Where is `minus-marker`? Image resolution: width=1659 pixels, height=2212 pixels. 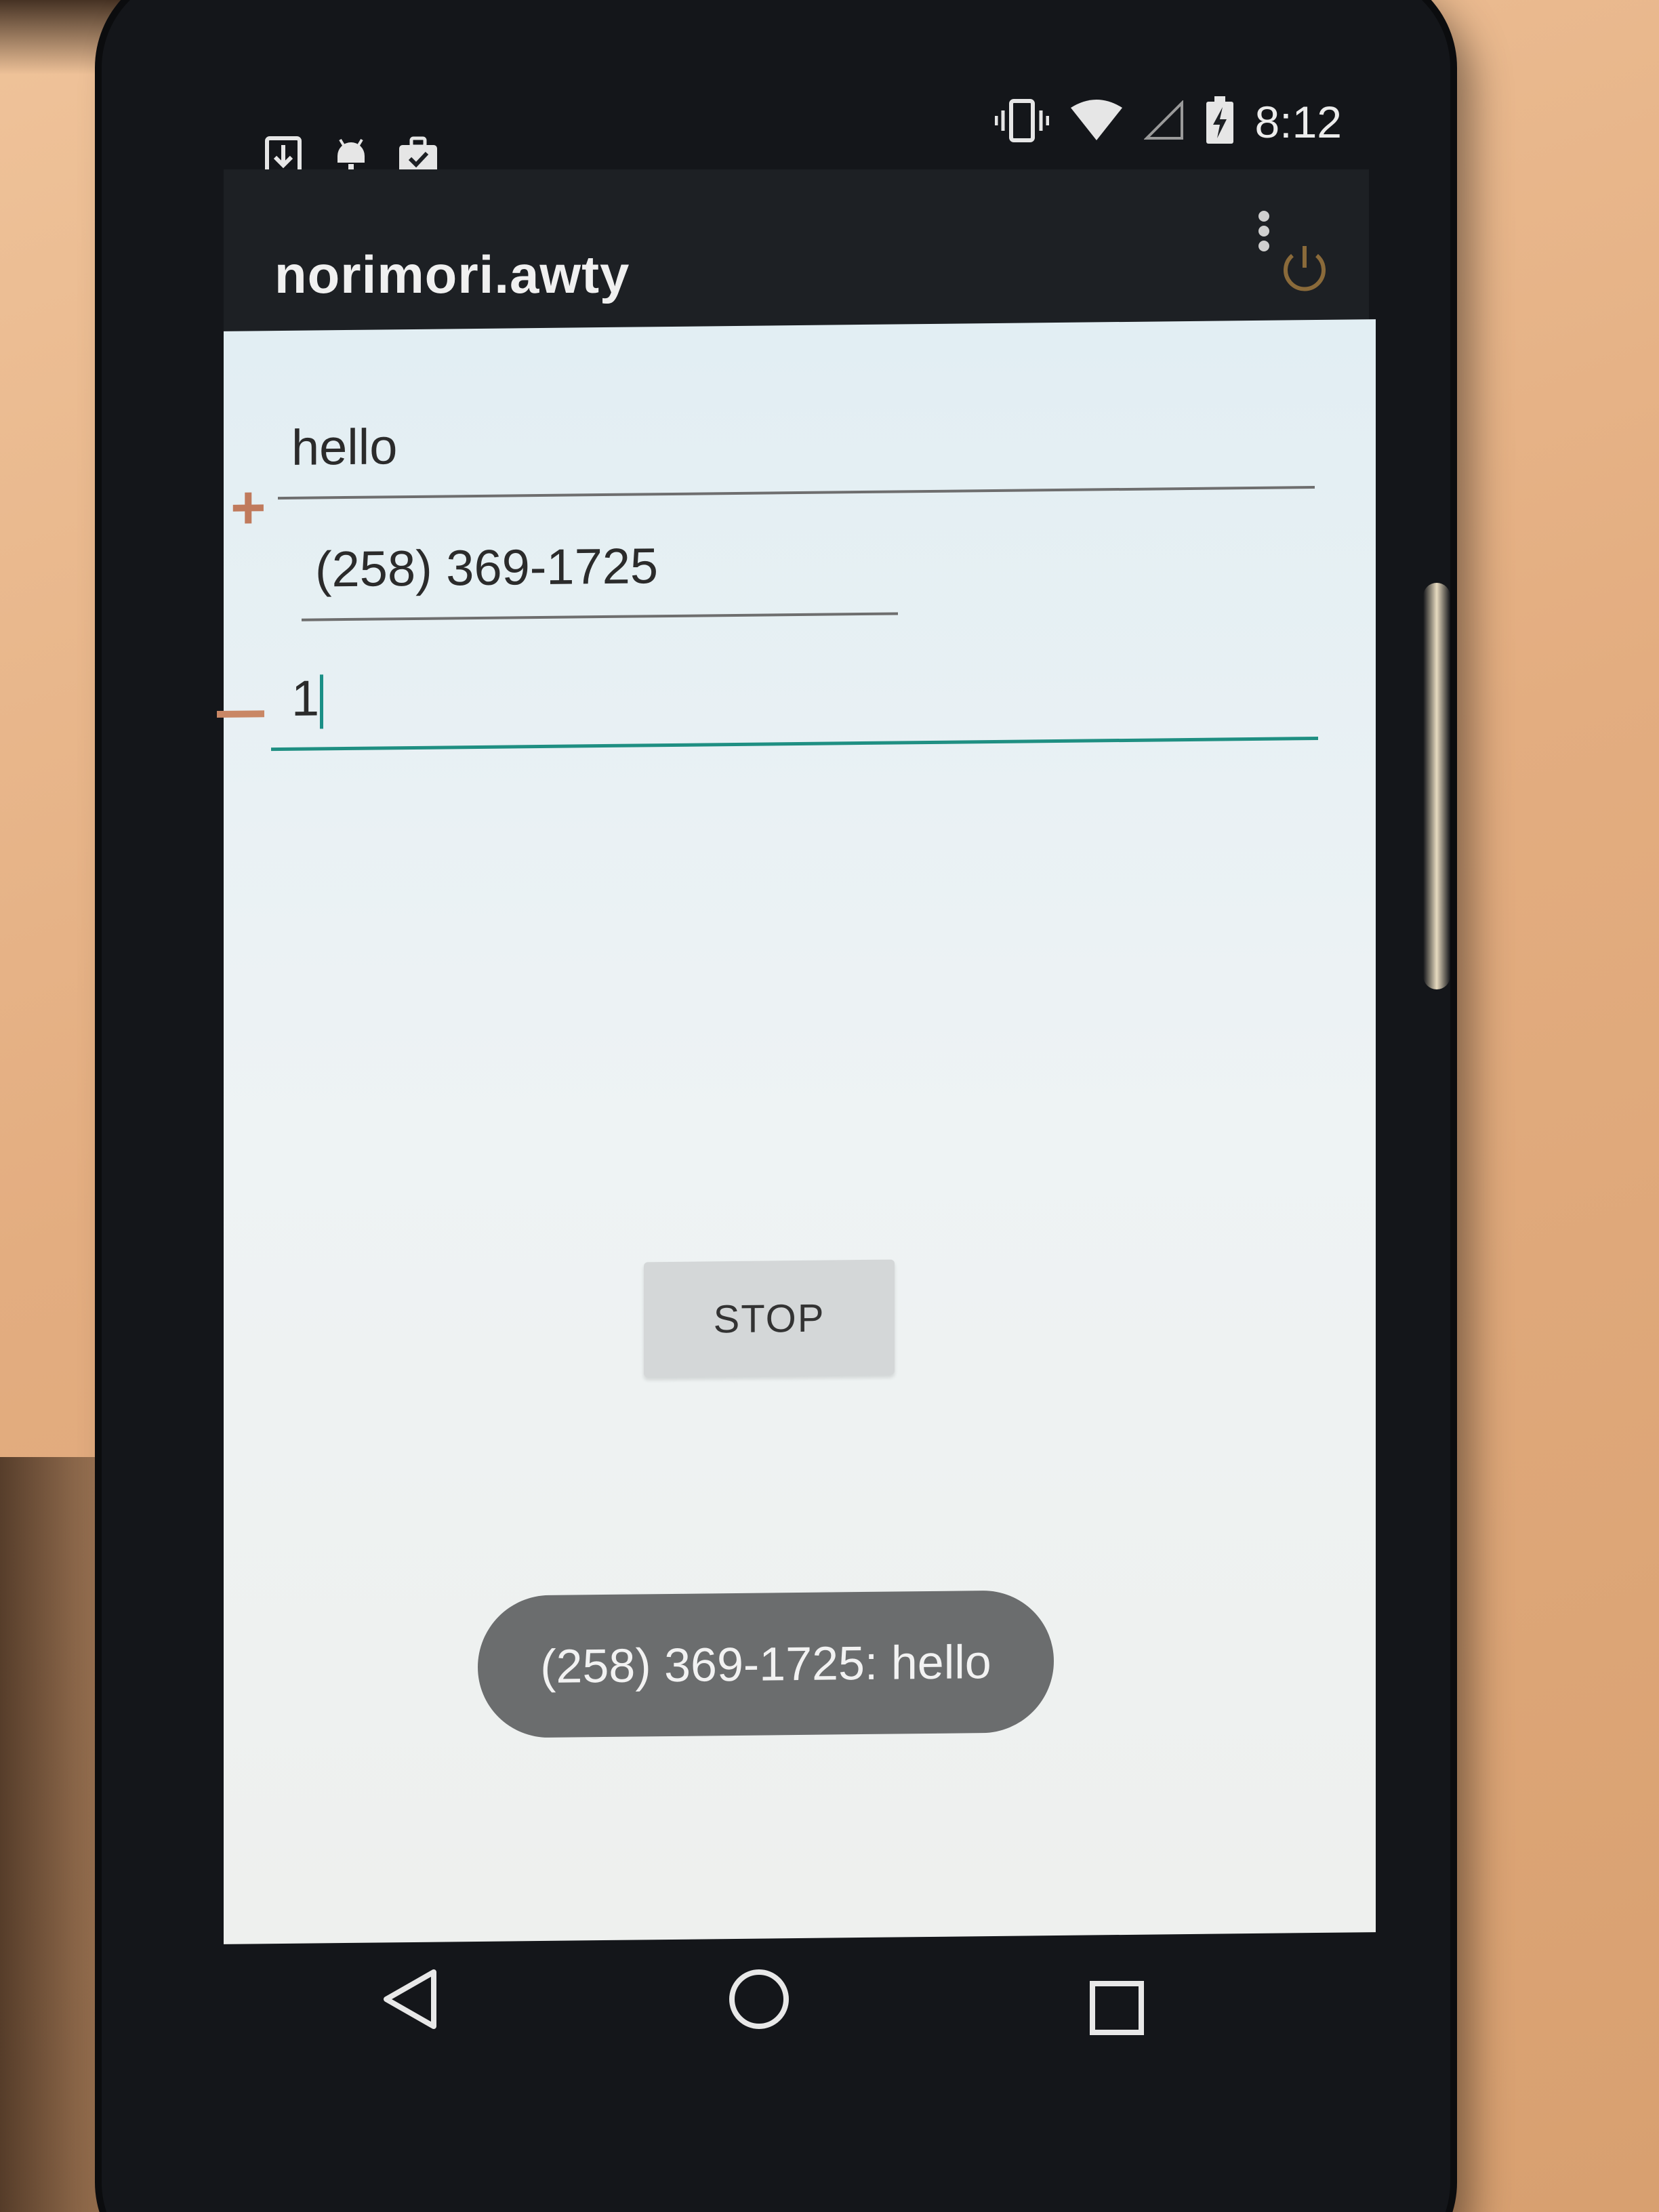
minus-marker is located at coordinates (240, 714).